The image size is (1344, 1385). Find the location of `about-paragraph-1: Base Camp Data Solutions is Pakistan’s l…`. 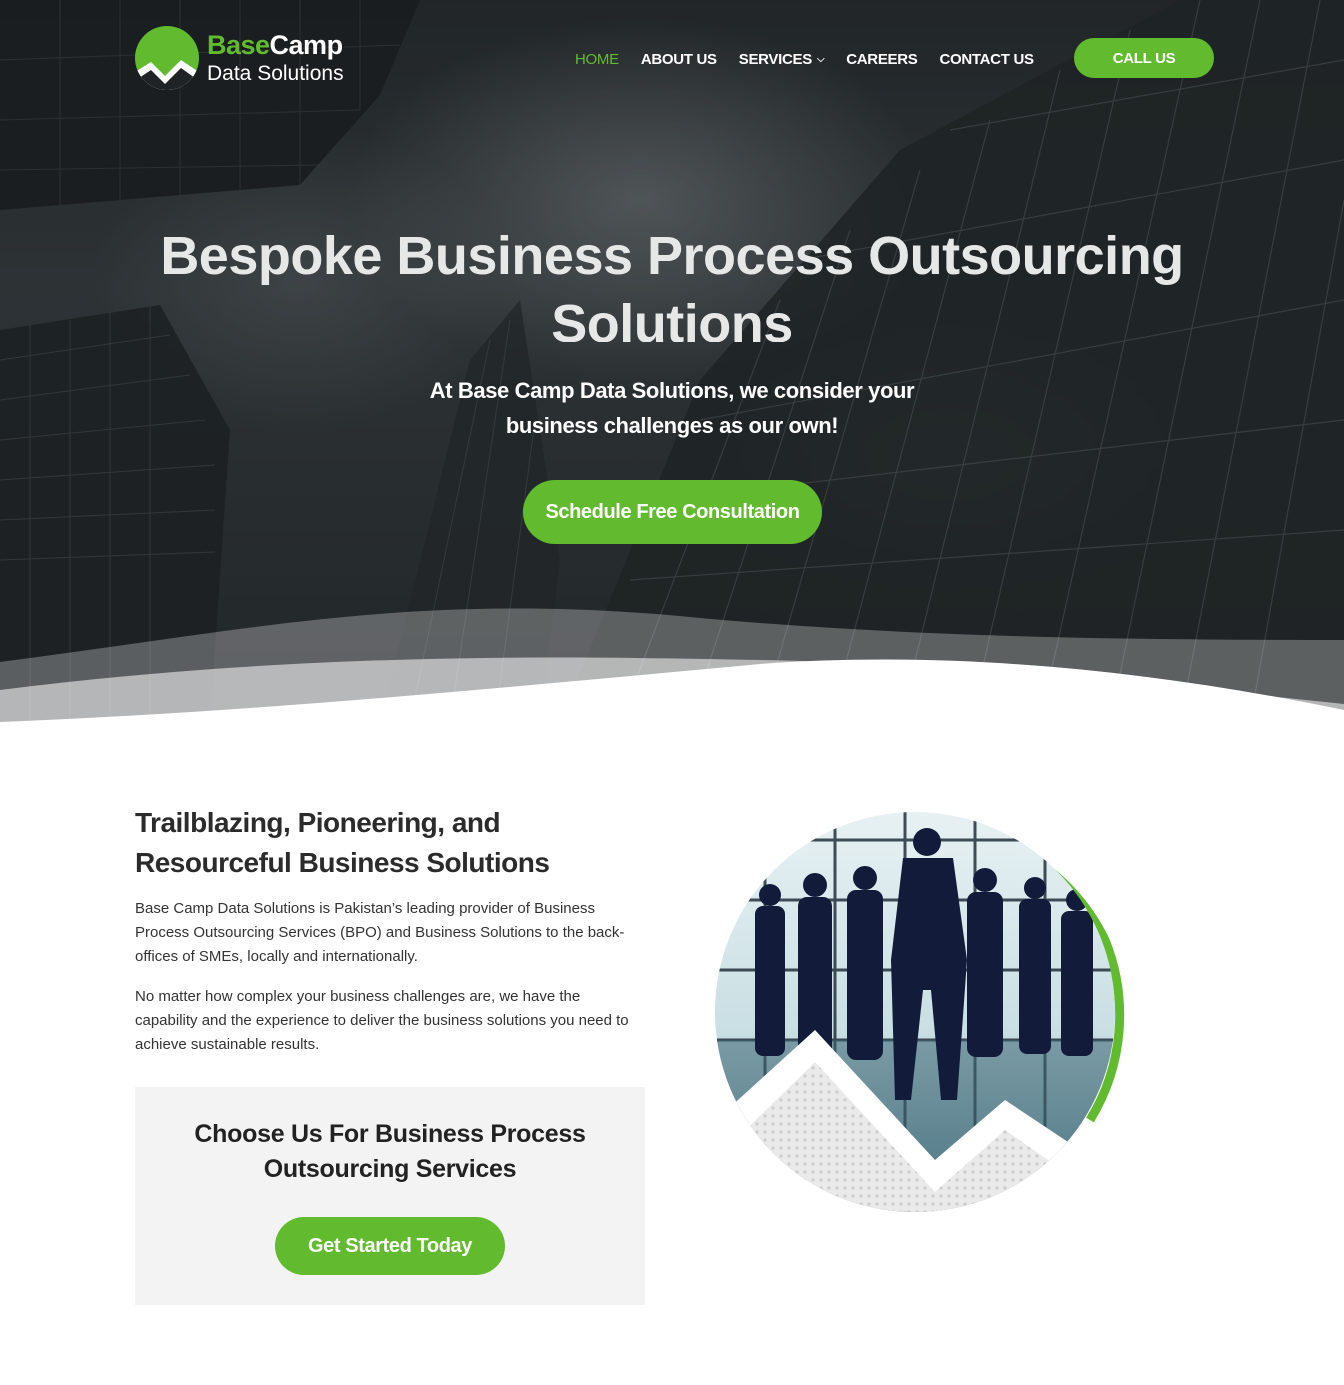

about-paragraph-1: Base Camp Data Solutions is Pakistan’s l… is located at coordinates (380, 932).